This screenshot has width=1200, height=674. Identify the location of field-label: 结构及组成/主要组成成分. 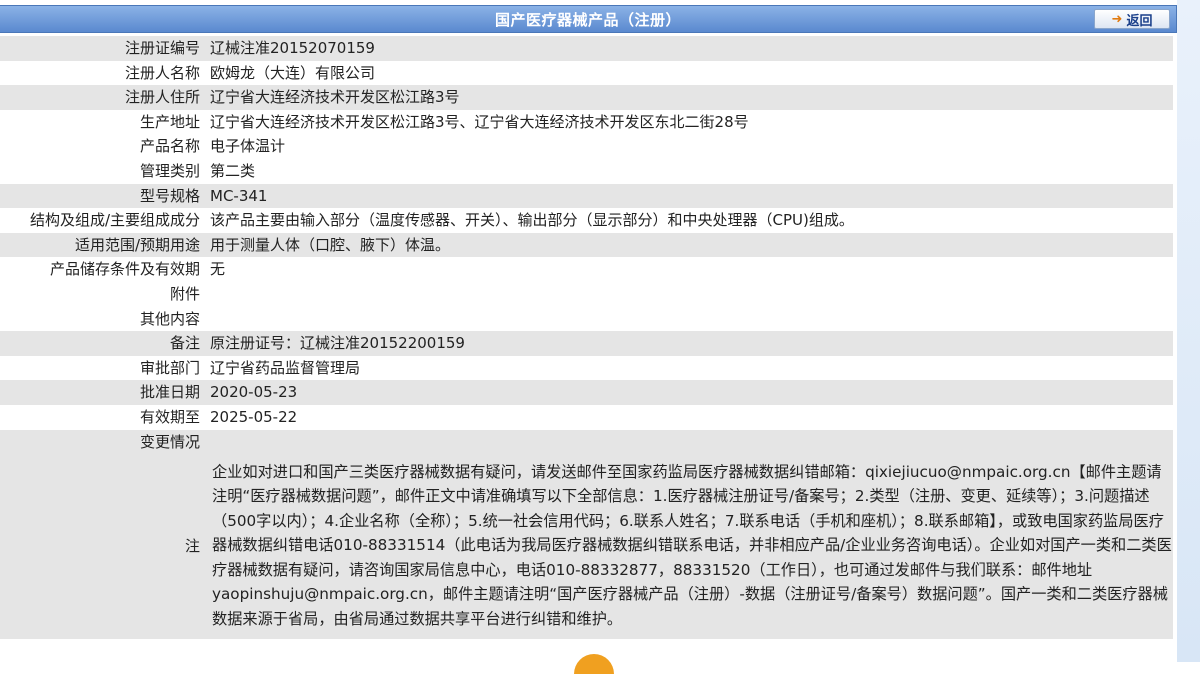
(114, 220).